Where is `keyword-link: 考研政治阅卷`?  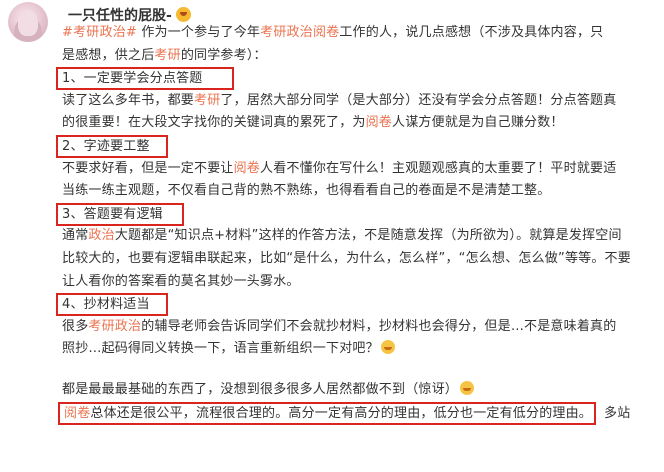
keyword-link: 考研政治阅卷 is located at coordinates (299, 32).